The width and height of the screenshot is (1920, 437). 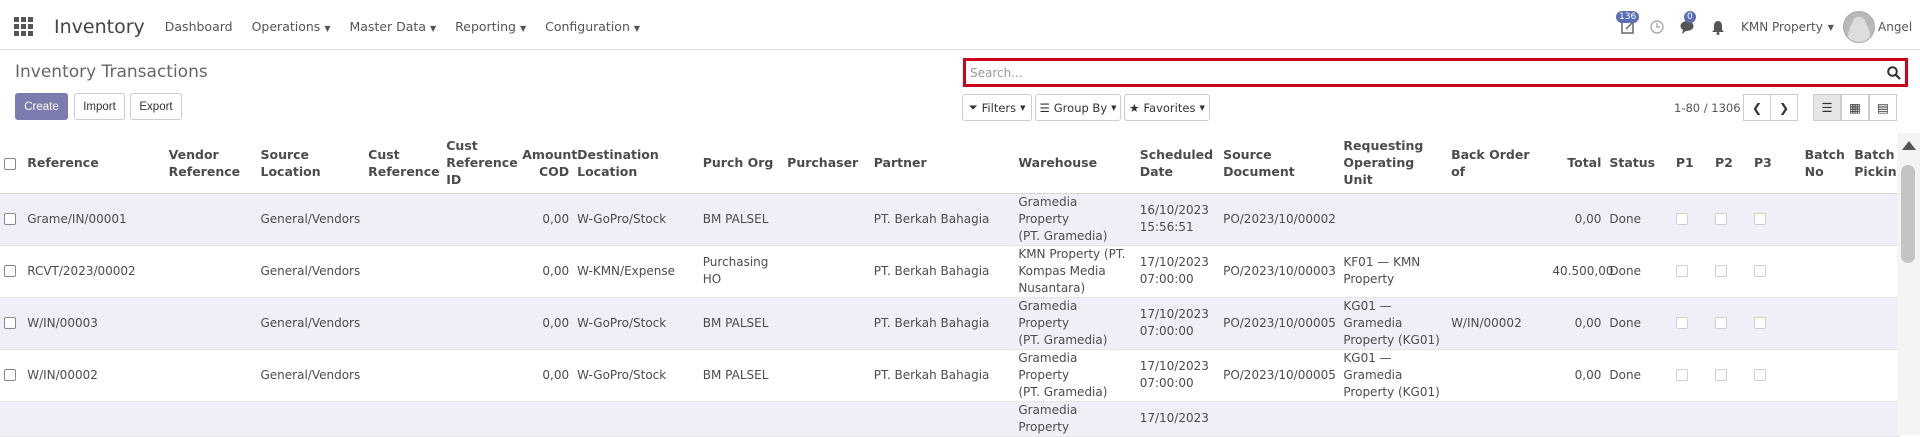 What do you see at coordinates (291, 26) in the screenshot?
I see `nav-menu-operations: Operations ▼` at bounding box center [291, 26].